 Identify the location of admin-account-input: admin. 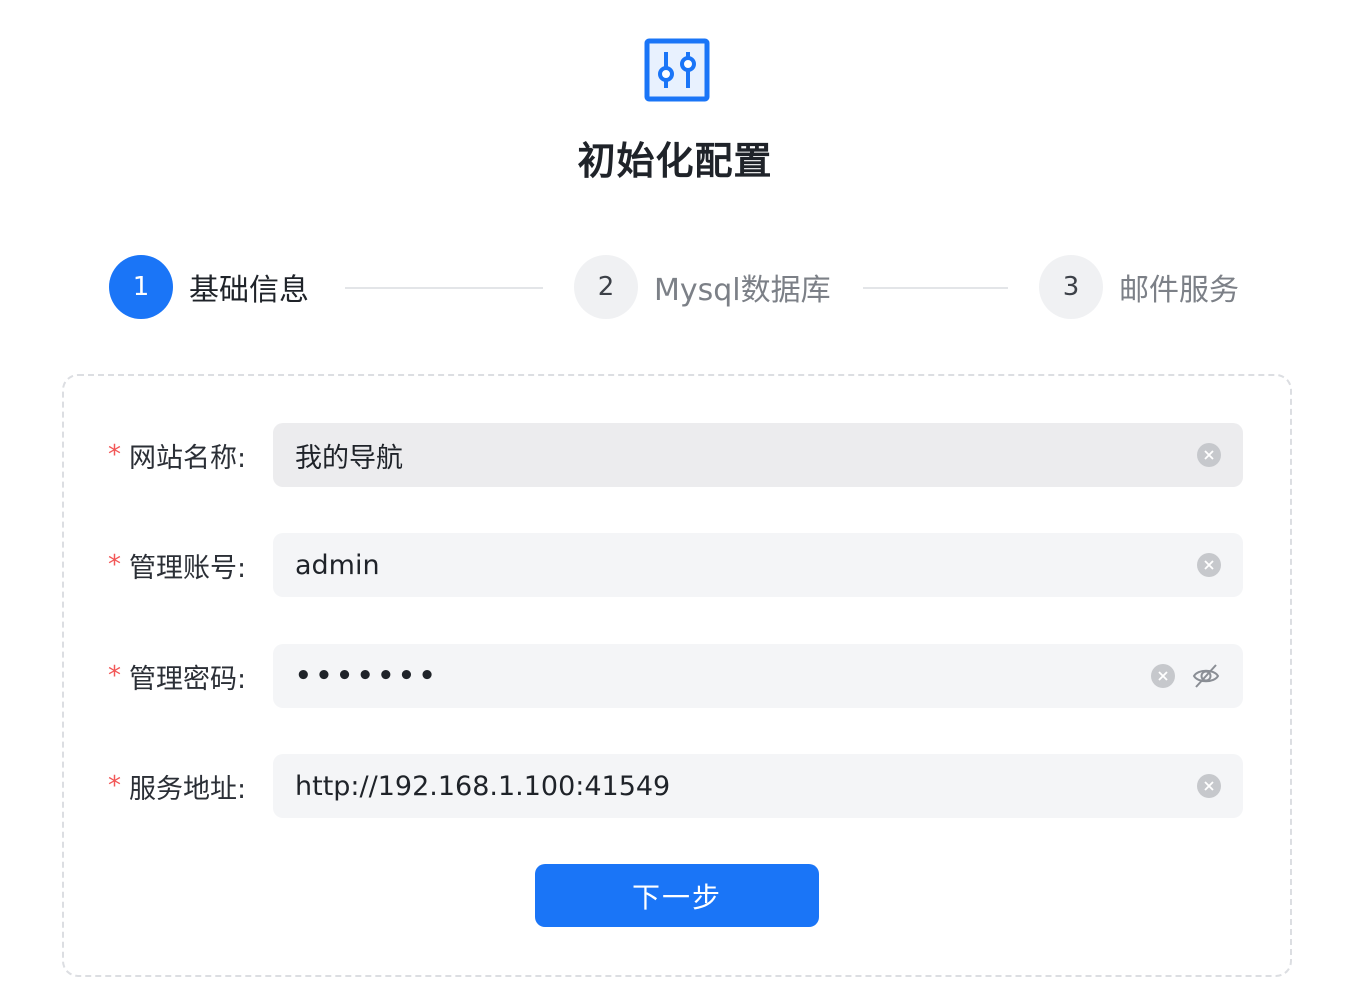
(758, 565).